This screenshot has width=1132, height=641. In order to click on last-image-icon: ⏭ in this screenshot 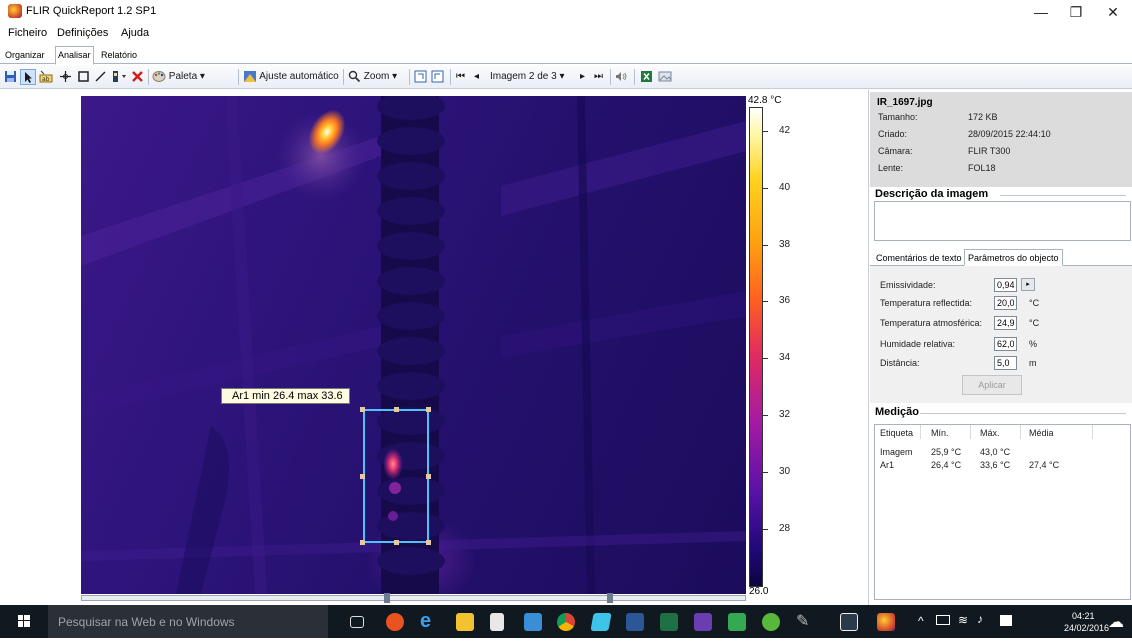, I will do `click(598, 77)`.